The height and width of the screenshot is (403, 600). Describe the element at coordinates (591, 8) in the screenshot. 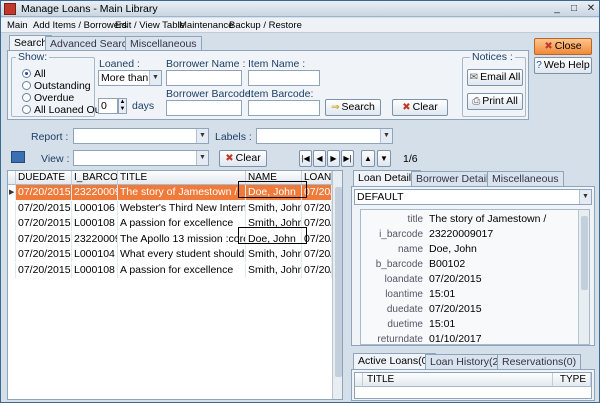

I see `close-window-button: ✕` at that location.